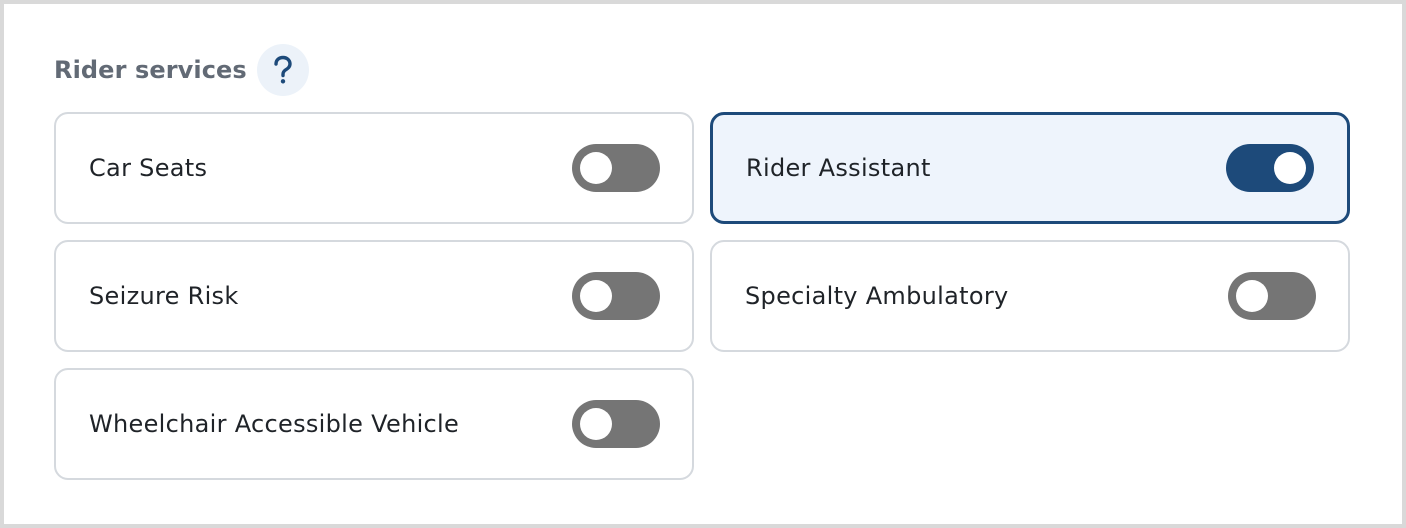 The image size is (1406, 528). Describe the element at coordinates (616, 424) in the screenshot. I see `wheelchair-accessible-vehicle-toggle` at that location.